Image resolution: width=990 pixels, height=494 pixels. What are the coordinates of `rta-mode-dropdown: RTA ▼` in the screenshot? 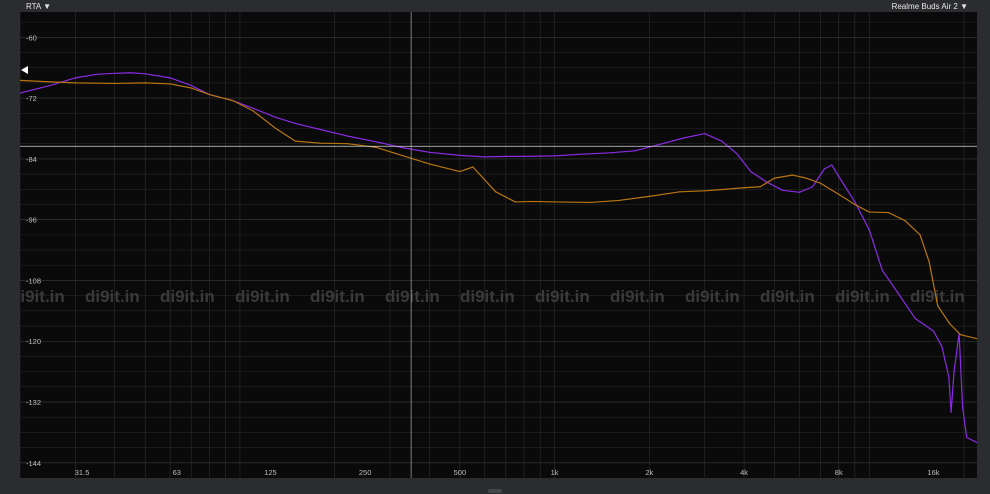 It's located at (38, 6).